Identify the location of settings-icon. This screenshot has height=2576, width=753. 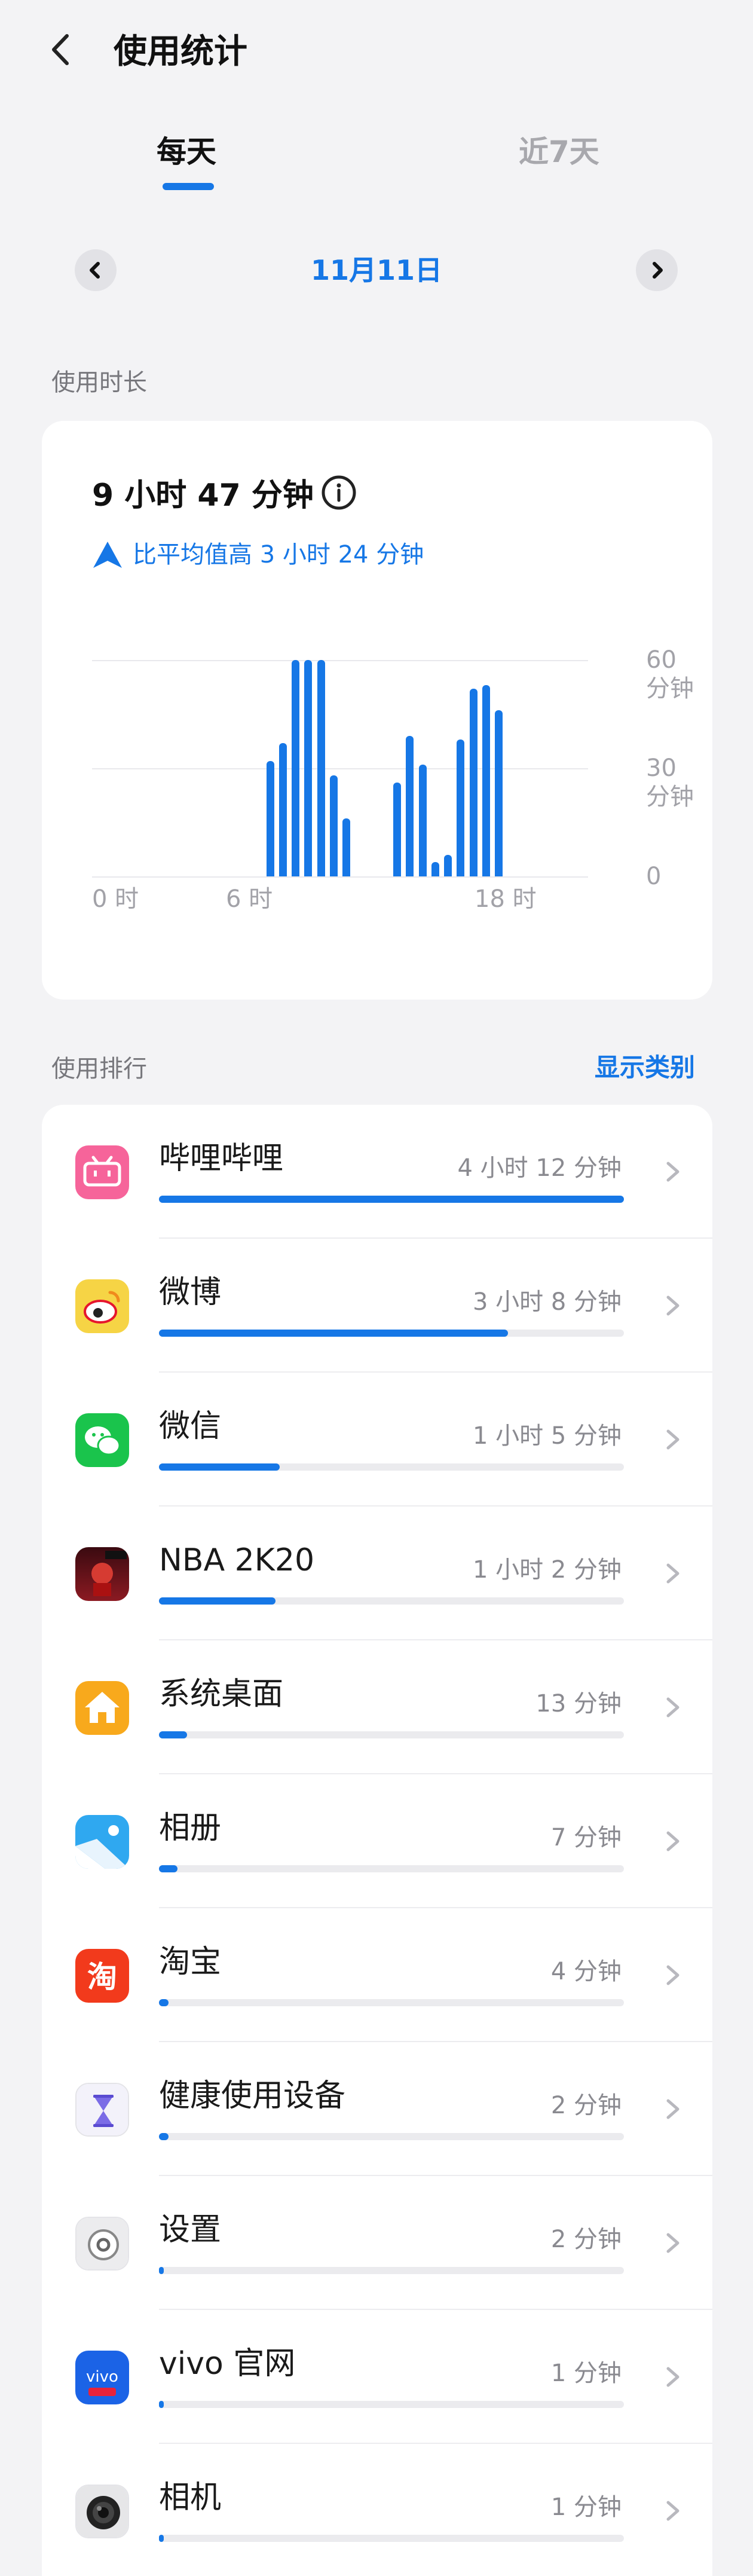
(102, 2244).